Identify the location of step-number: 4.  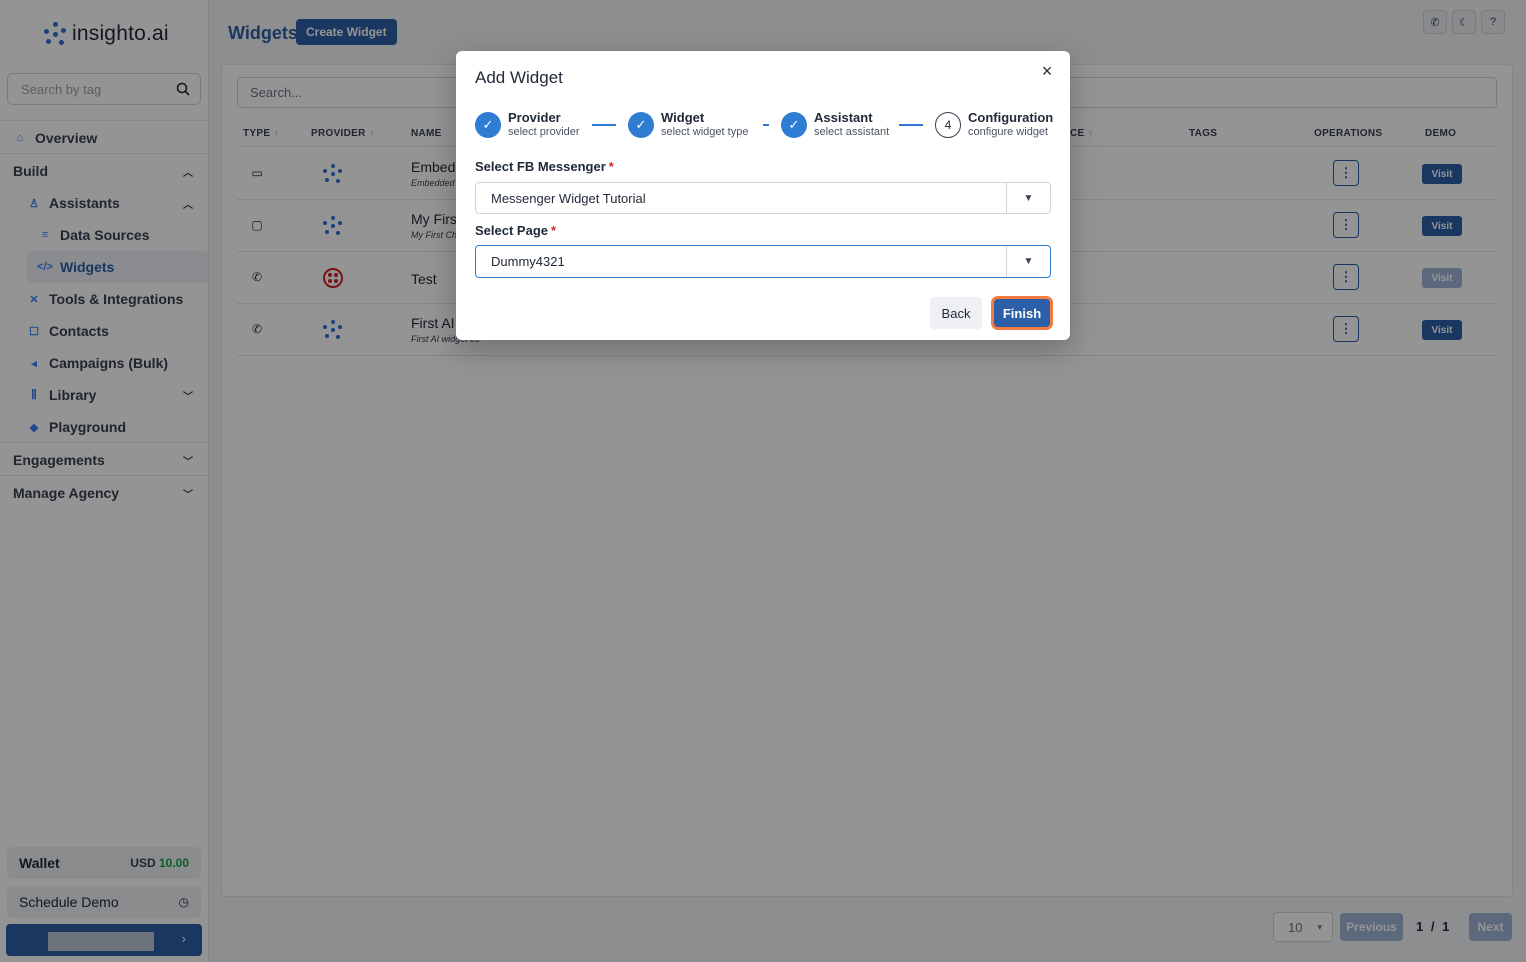
(948, 125).